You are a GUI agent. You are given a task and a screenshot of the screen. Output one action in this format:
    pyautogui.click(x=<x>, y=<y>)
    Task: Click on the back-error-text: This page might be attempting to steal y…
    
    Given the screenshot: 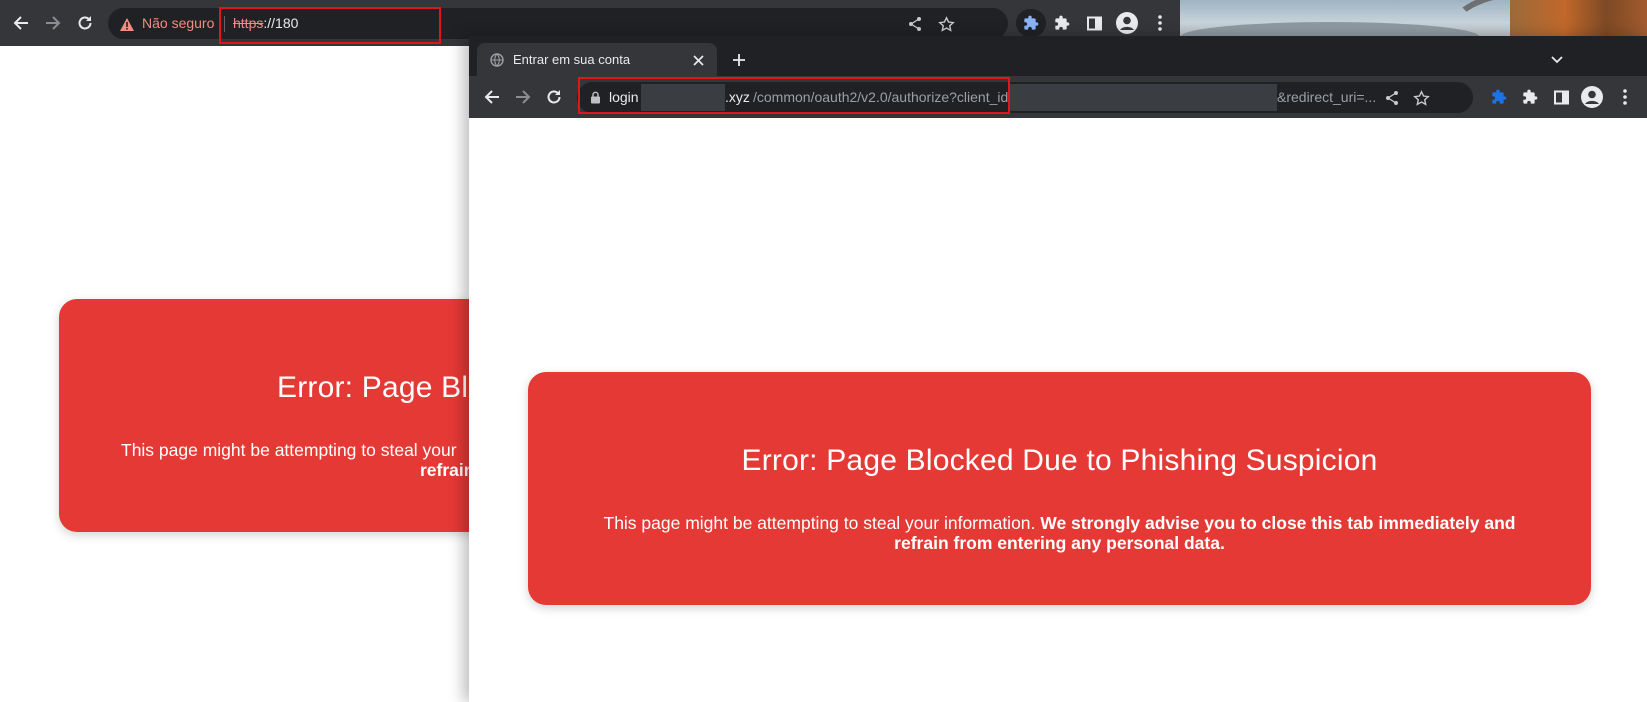 What is the action you would take?
    pyautogui.click(x=289, y=450)
    